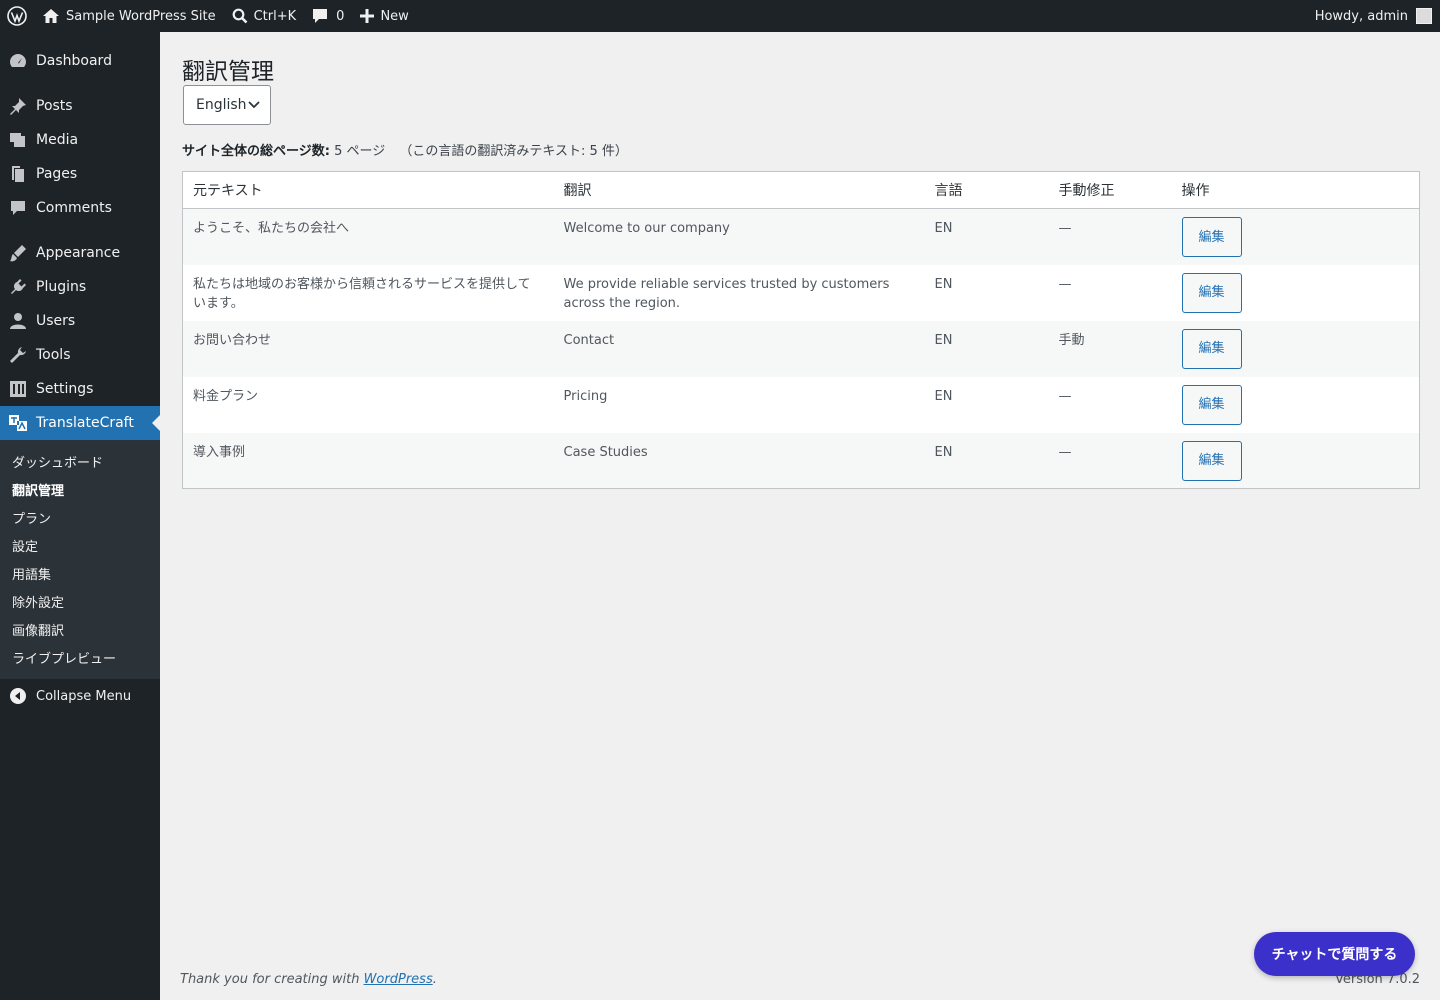 This screenshot has width=1440, height=1000. Describe the element at coordinates (394, 16) in the screenshot. I see `new-label: New` at that location.